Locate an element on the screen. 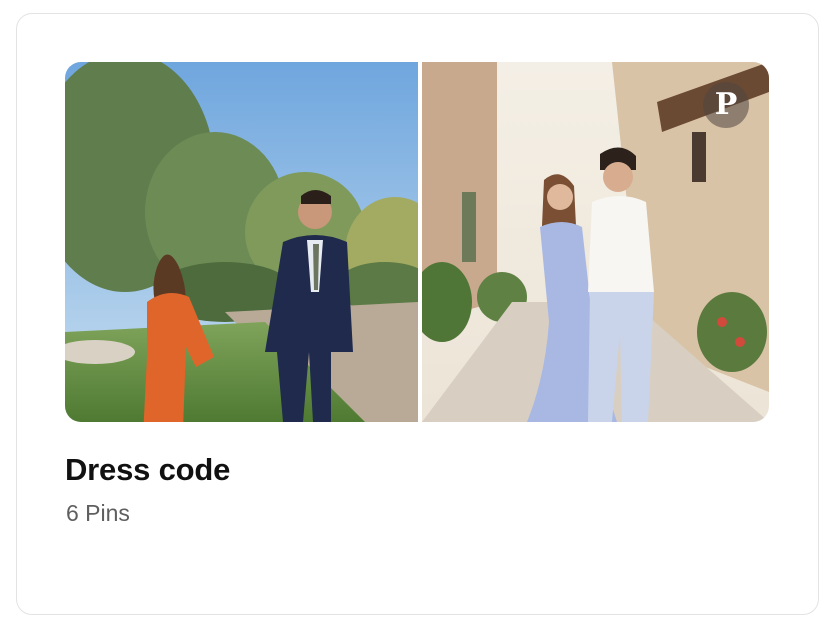 The width and height of the screenshot is (836, 632). pinterest-logo-icon: P is located at coordinates (726, 105).